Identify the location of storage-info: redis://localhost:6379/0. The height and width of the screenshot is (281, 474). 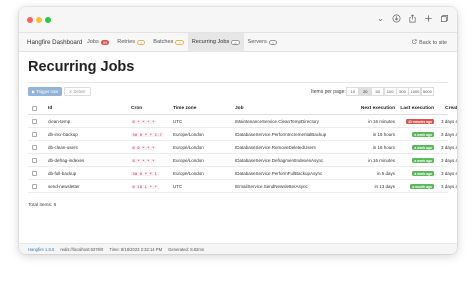
(82, 249).